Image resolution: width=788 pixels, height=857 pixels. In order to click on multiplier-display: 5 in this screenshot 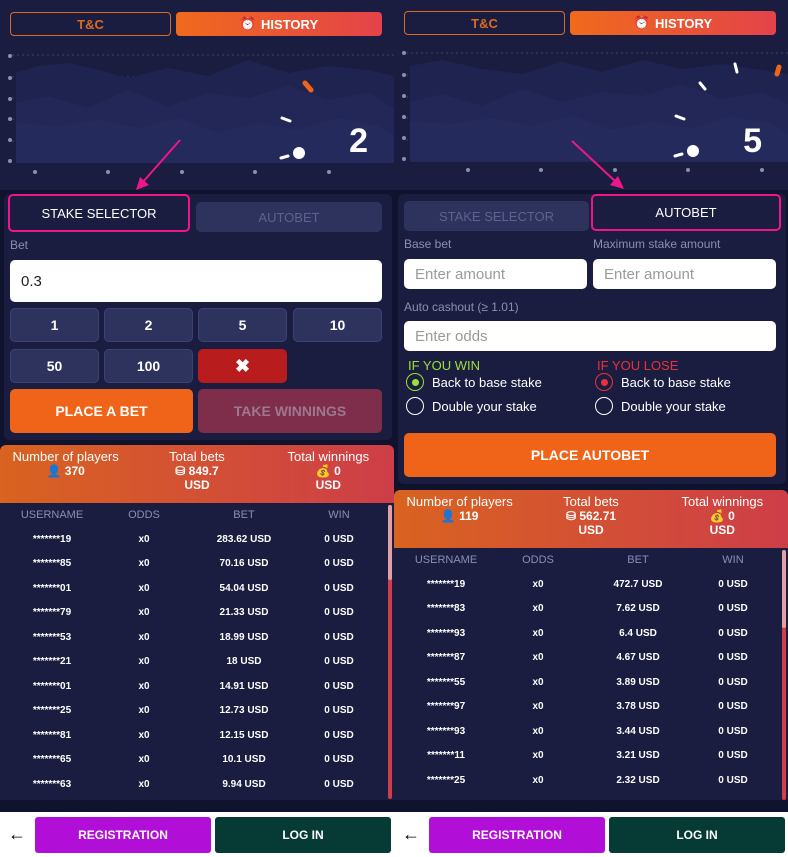, I will do `click(752, 141)`.